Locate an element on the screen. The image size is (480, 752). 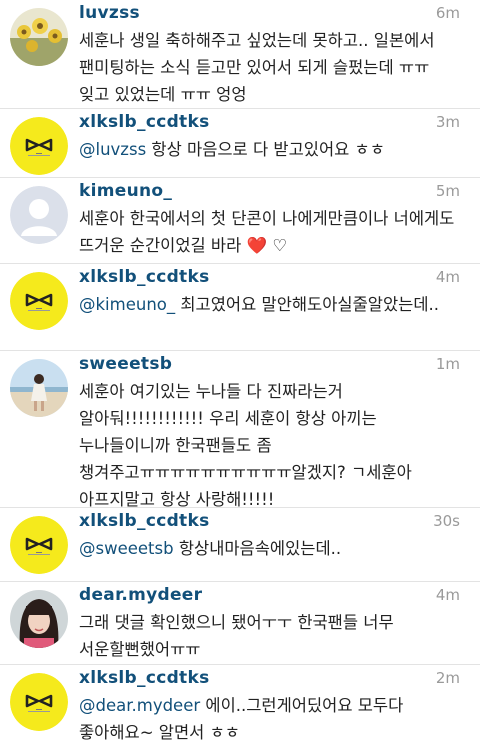
comment-text: @sweeetsb 항상내마음속에있는데.. is located at coordinates (279, 548).